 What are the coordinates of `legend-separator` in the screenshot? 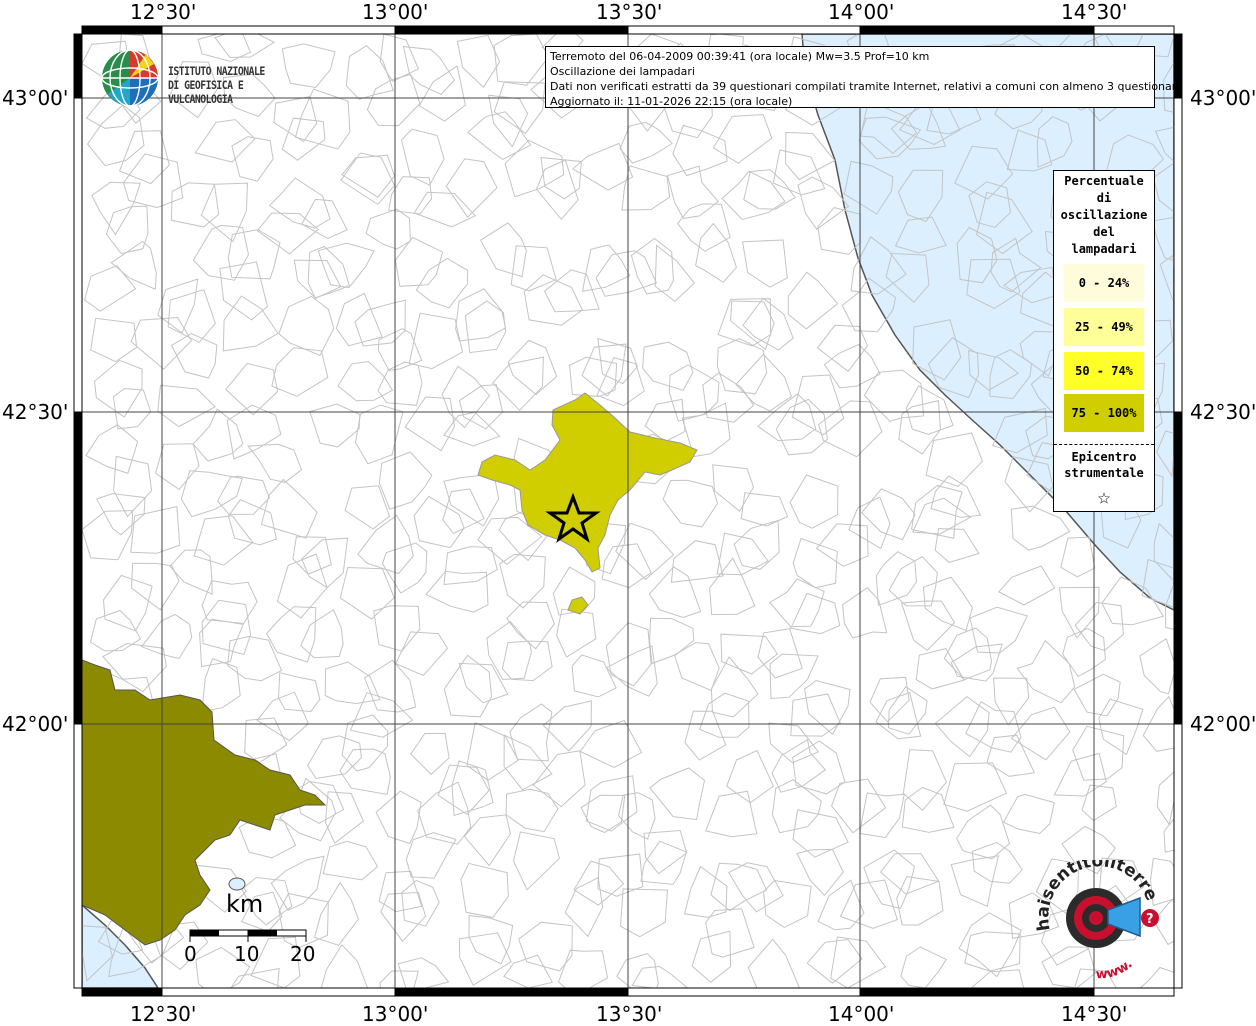 It's located at (1104, 444).